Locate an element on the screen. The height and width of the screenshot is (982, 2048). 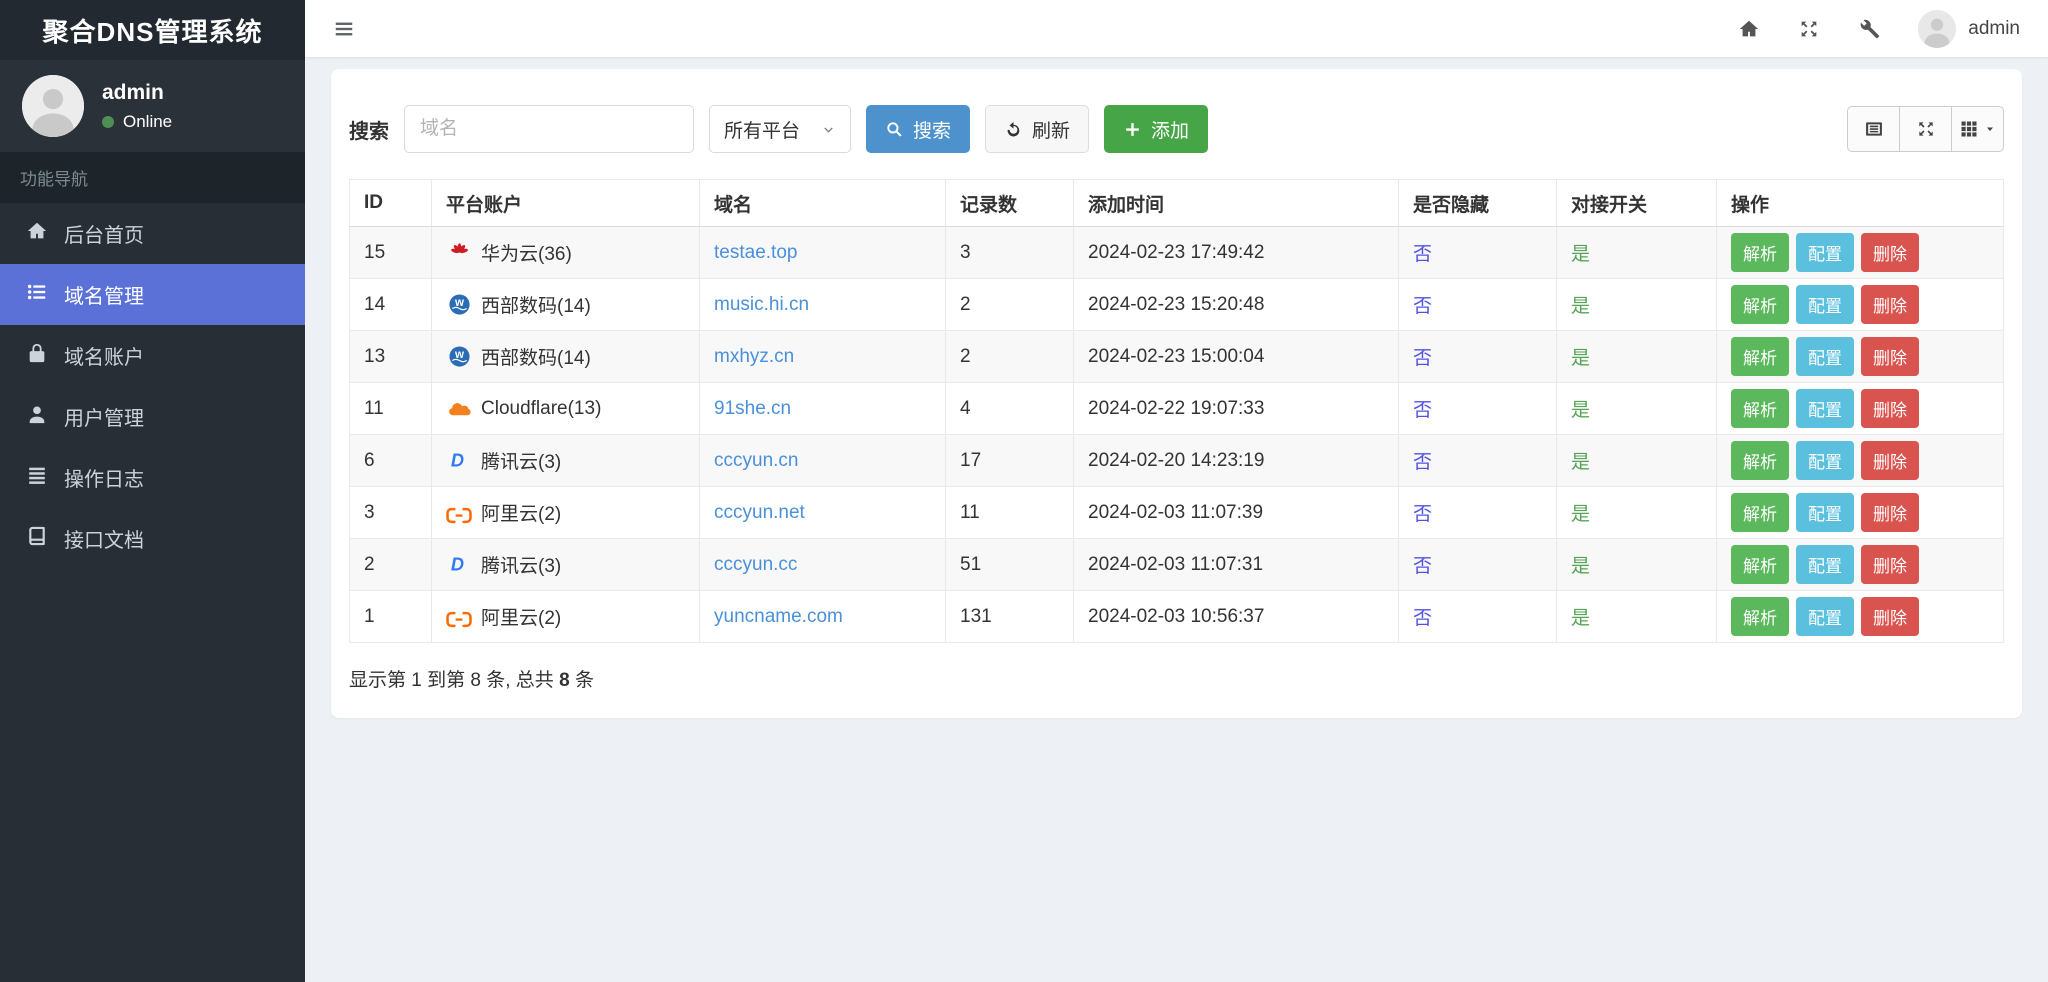
user-menu: admin is located at coordinates (1969, 28).